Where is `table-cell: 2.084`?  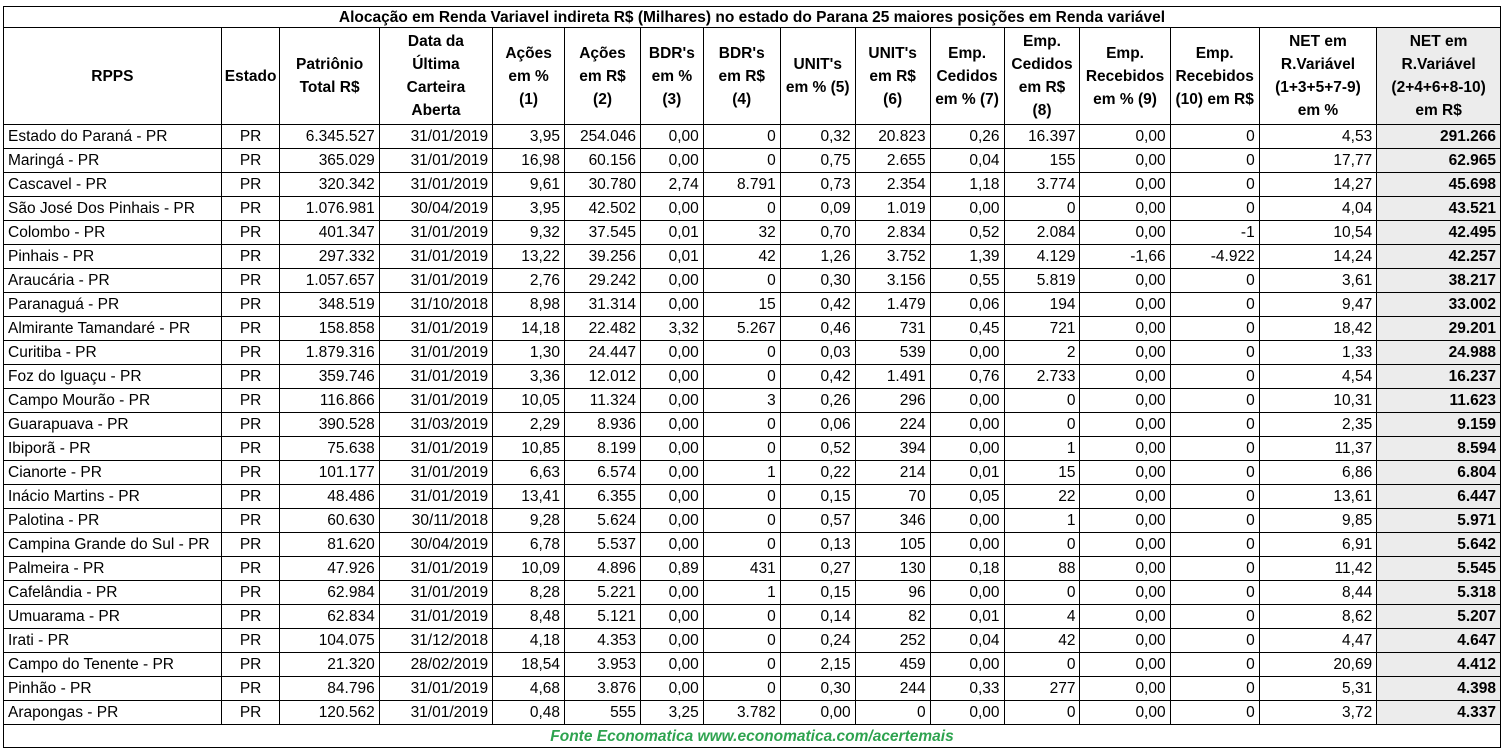 table-cell: 2.084 is located at coordinates (1042, 232).